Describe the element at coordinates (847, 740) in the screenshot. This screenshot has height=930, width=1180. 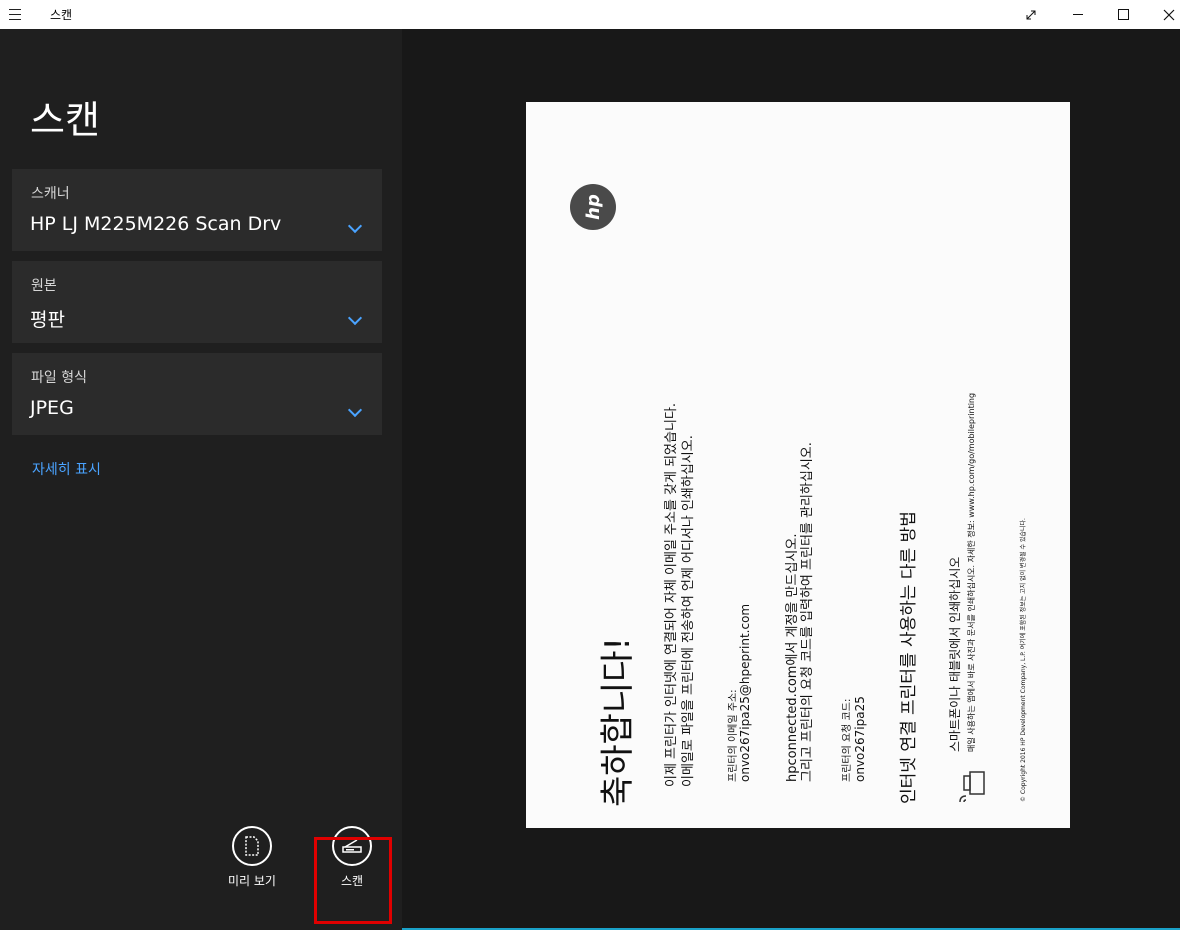
I see `doc-code-label: 프린터의 요청 코드:` at that location.